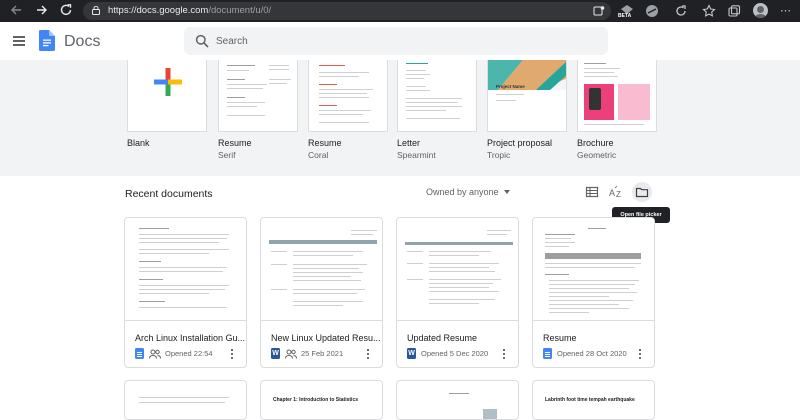 The image size is (800, 420). Describe the element at coordinates (510, 86) in the screenshot. I see `thumbnail-text: Project Name` at that location.